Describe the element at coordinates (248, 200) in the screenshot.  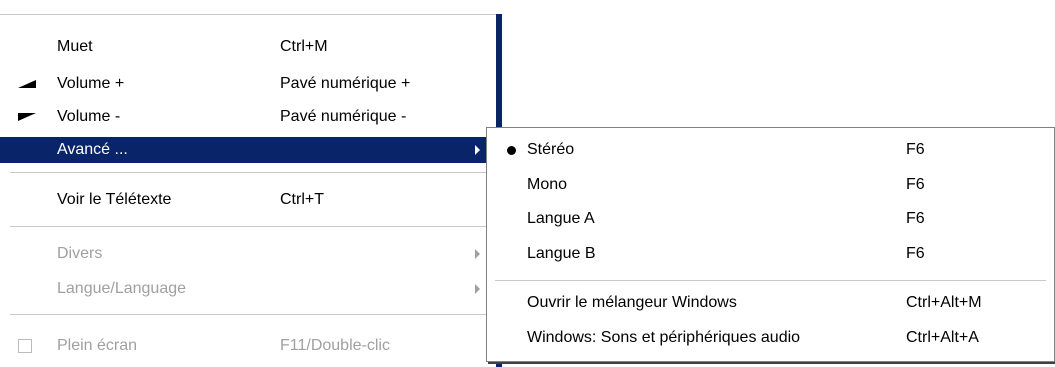
I see `menu-item-teletexte: Voir le Télétexte Ctrl+T` at that location.